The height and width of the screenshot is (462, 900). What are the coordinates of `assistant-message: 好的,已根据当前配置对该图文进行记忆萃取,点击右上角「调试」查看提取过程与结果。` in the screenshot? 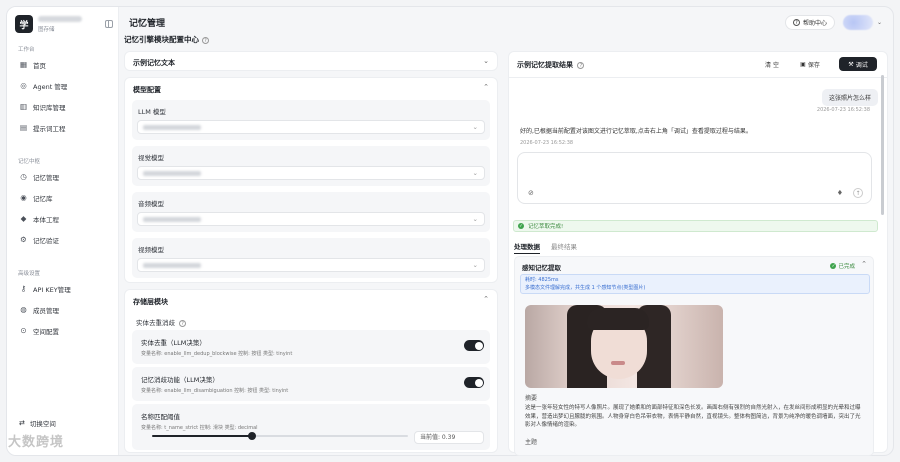 It's located at (636, 131).